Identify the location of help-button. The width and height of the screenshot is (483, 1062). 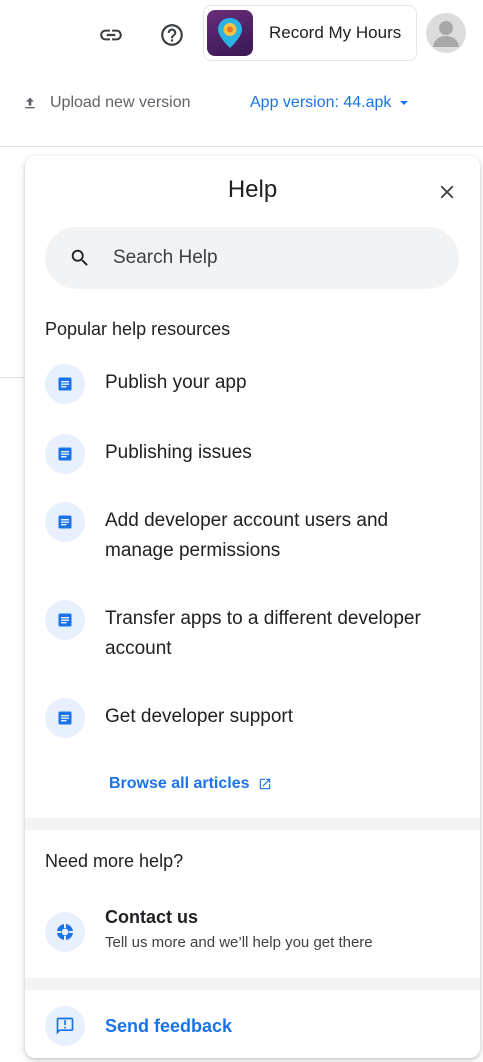
(172, 35).